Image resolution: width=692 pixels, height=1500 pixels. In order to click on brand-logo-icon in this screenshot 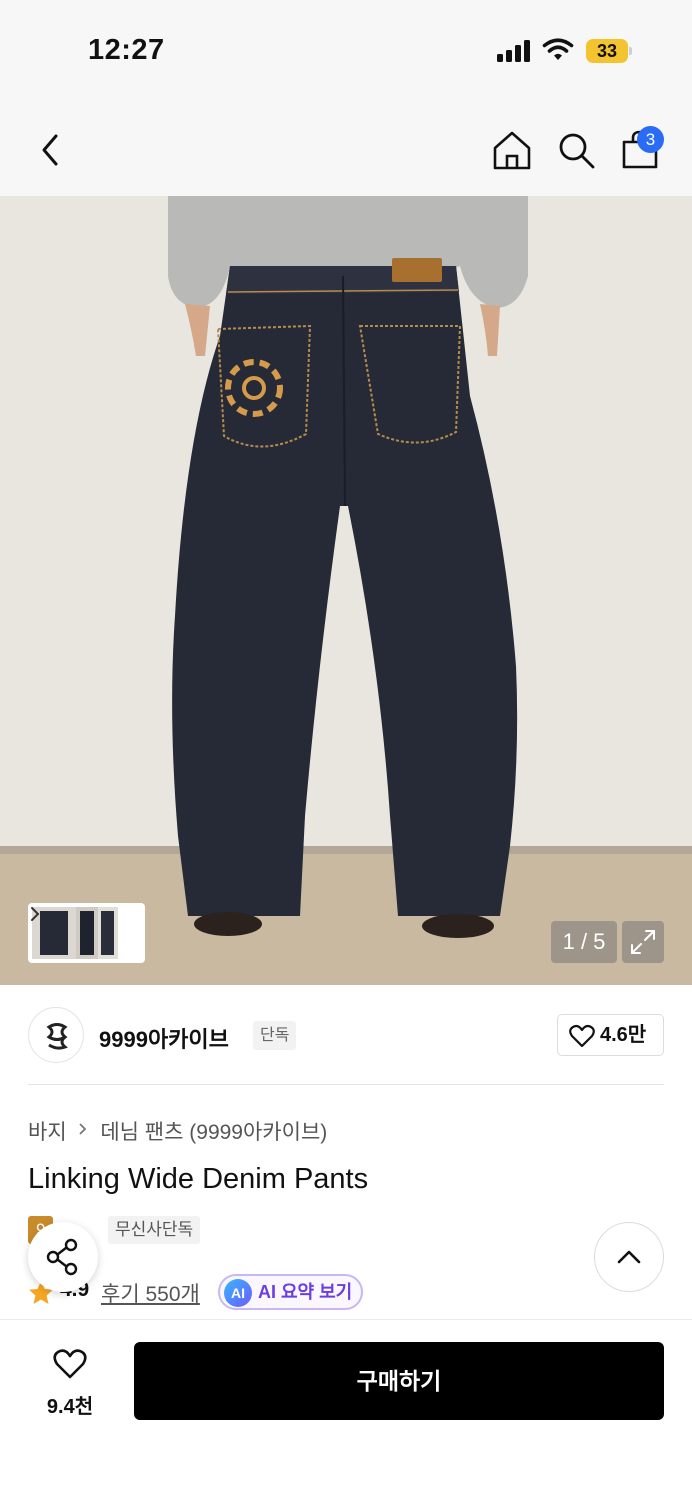, I will do `click(57, 1036)`.